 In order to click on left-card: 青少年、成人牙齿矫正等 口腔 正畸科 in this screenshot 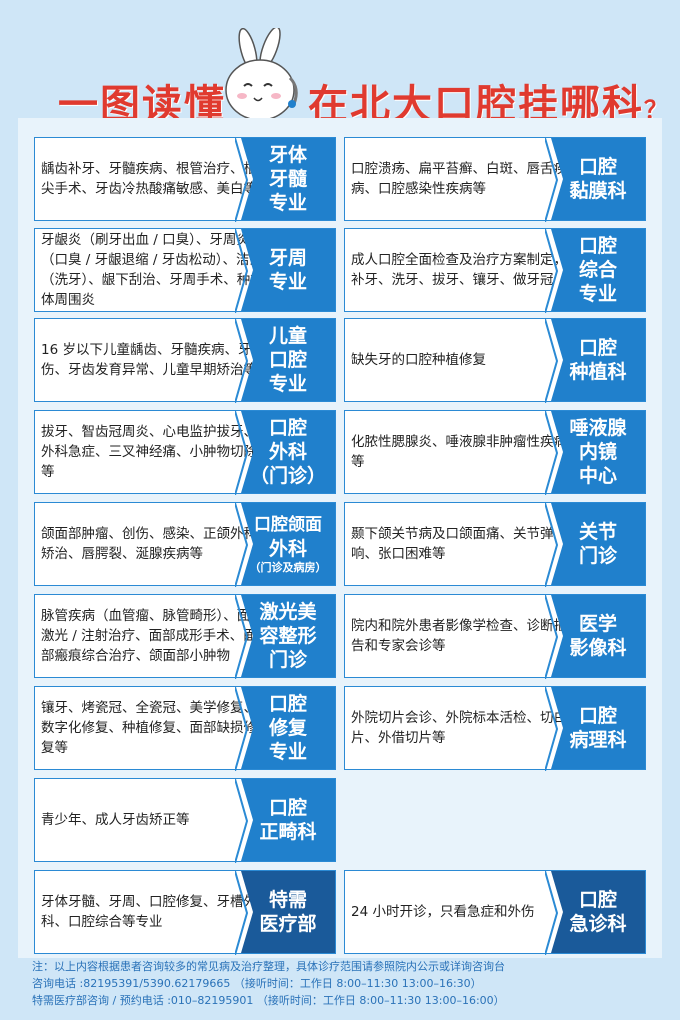, I will do `click(185, 820)`.